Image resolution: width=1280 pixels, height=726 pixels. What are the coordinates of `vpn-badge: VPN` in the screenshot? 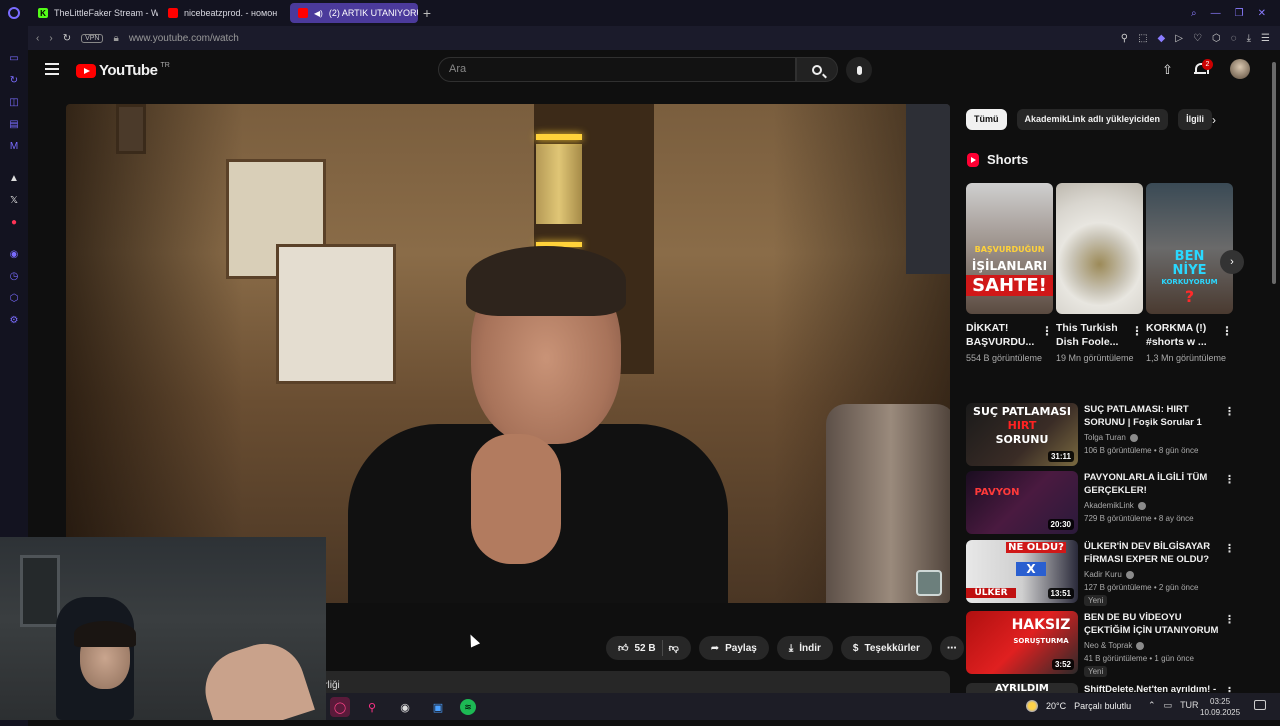 It's located at (92, 38).